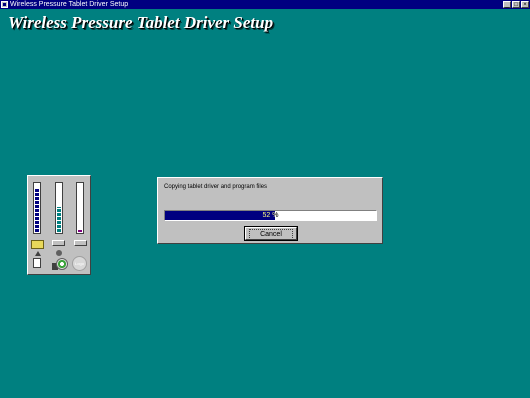 The width and height of the screenshot is (530, 398). Describe the element at coordinates (69, 4) in the screenshot. I see `window-title: Wireless Pressure Tablet Driver Setup` at that location.